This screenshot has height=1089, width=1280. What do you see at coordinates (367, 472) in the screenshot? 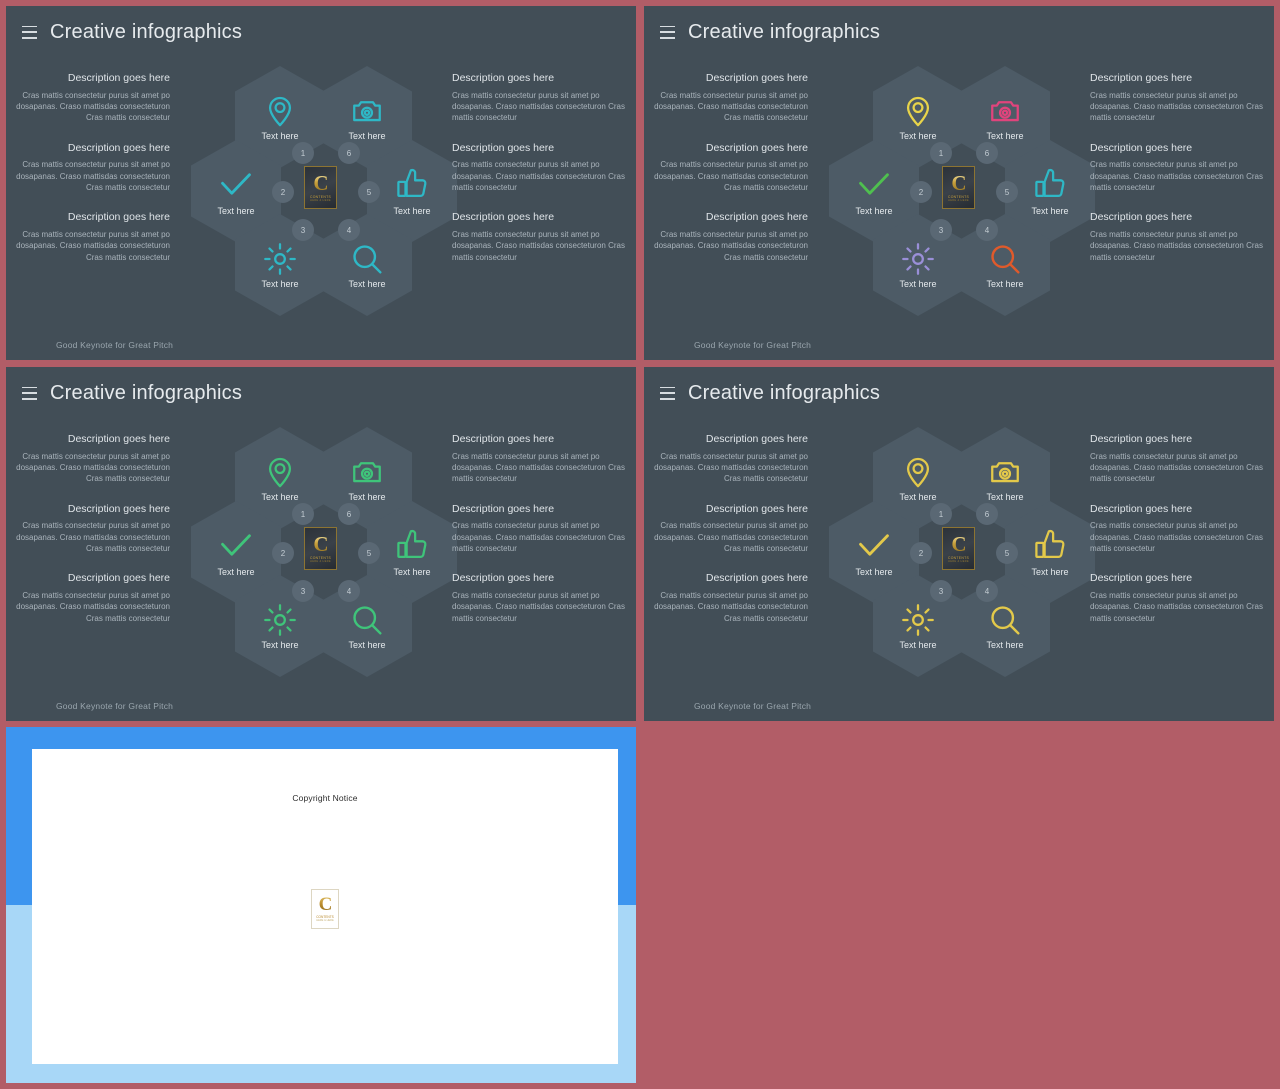
I see `camera-icon` at bounding box center [367, 472].